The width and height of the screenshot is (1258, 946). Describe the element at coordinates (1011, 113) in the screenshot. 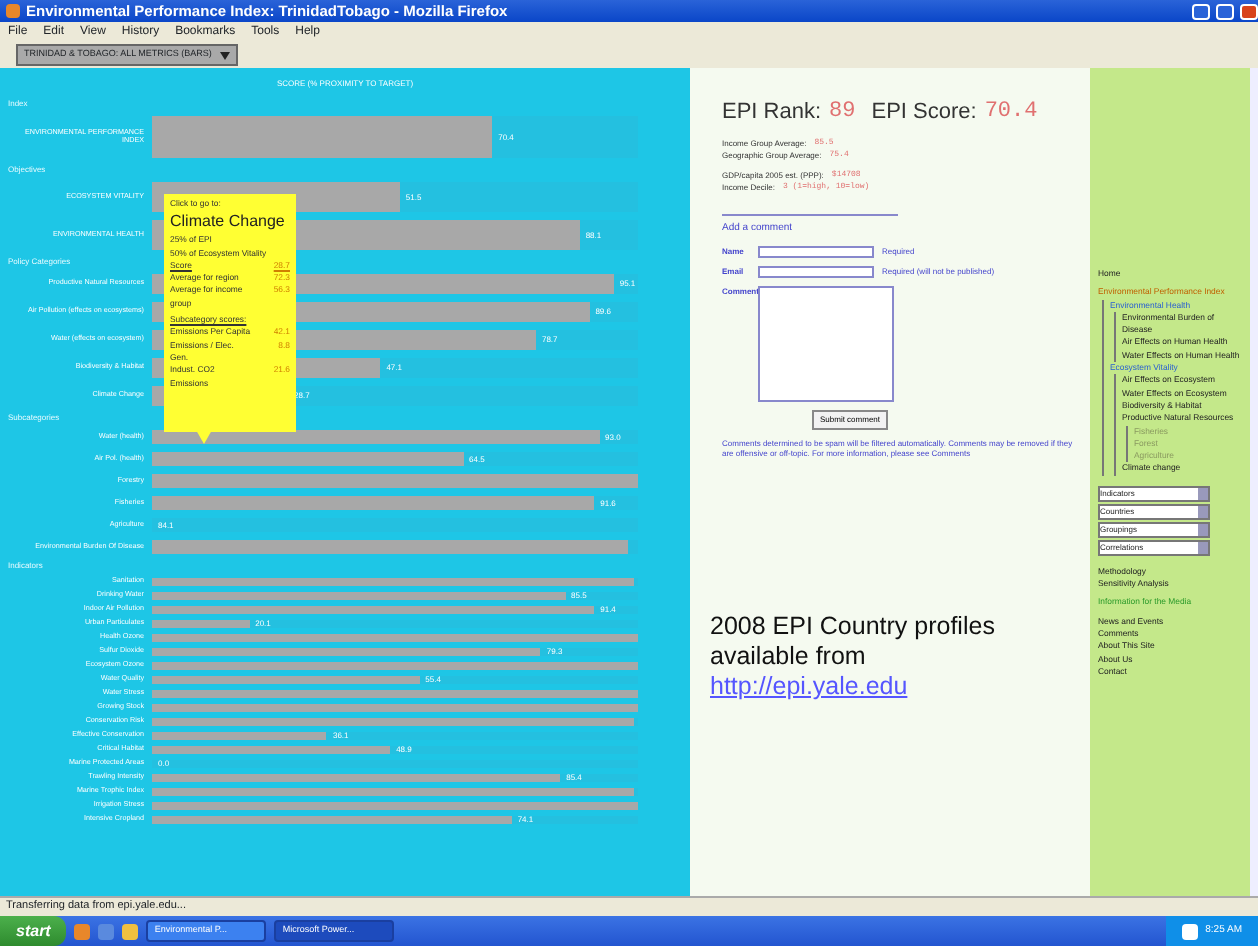

I see `score-value: 70.4` at that location.